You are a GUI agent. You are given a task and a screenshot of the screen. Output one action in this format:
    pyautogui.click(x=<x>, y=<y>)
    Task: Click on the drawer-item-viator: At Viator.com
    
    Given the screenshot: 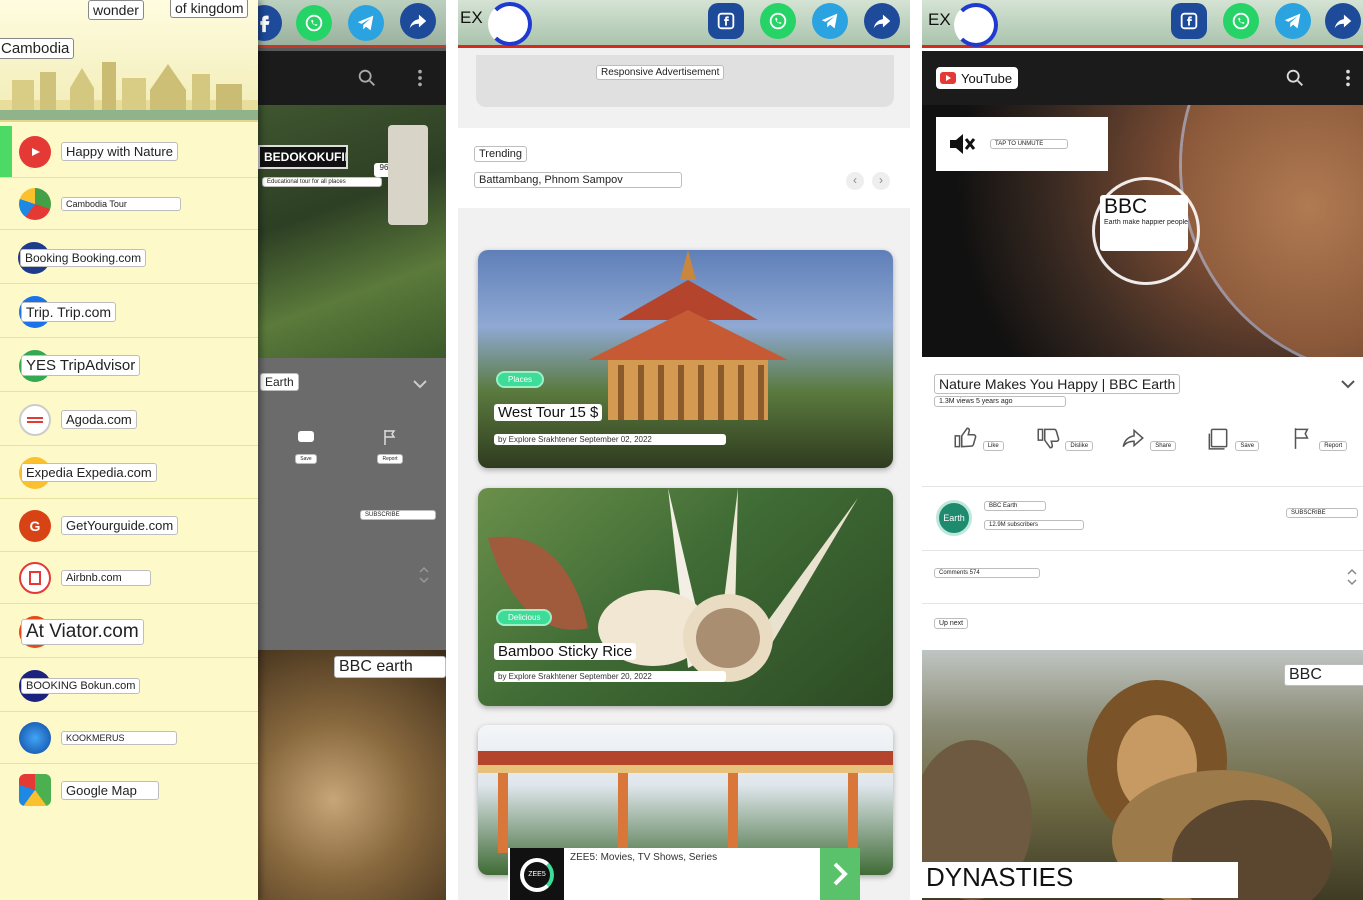 What is the action you would take?
    pyautogui.click(x=129, y=632)
    